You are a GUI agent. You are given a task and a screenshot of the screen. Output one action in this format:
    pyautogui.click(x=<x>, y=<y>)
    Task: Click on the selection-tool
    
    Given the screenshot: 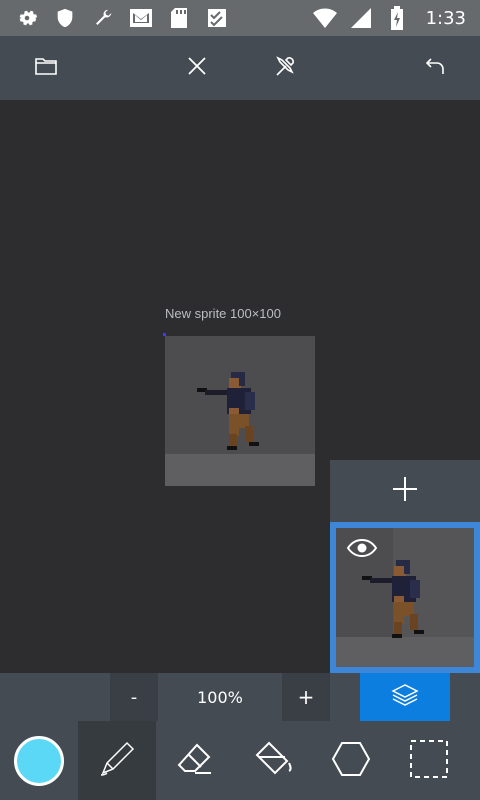 What is the action you would take?
    pyautogui.click(x=429, y=760)
    